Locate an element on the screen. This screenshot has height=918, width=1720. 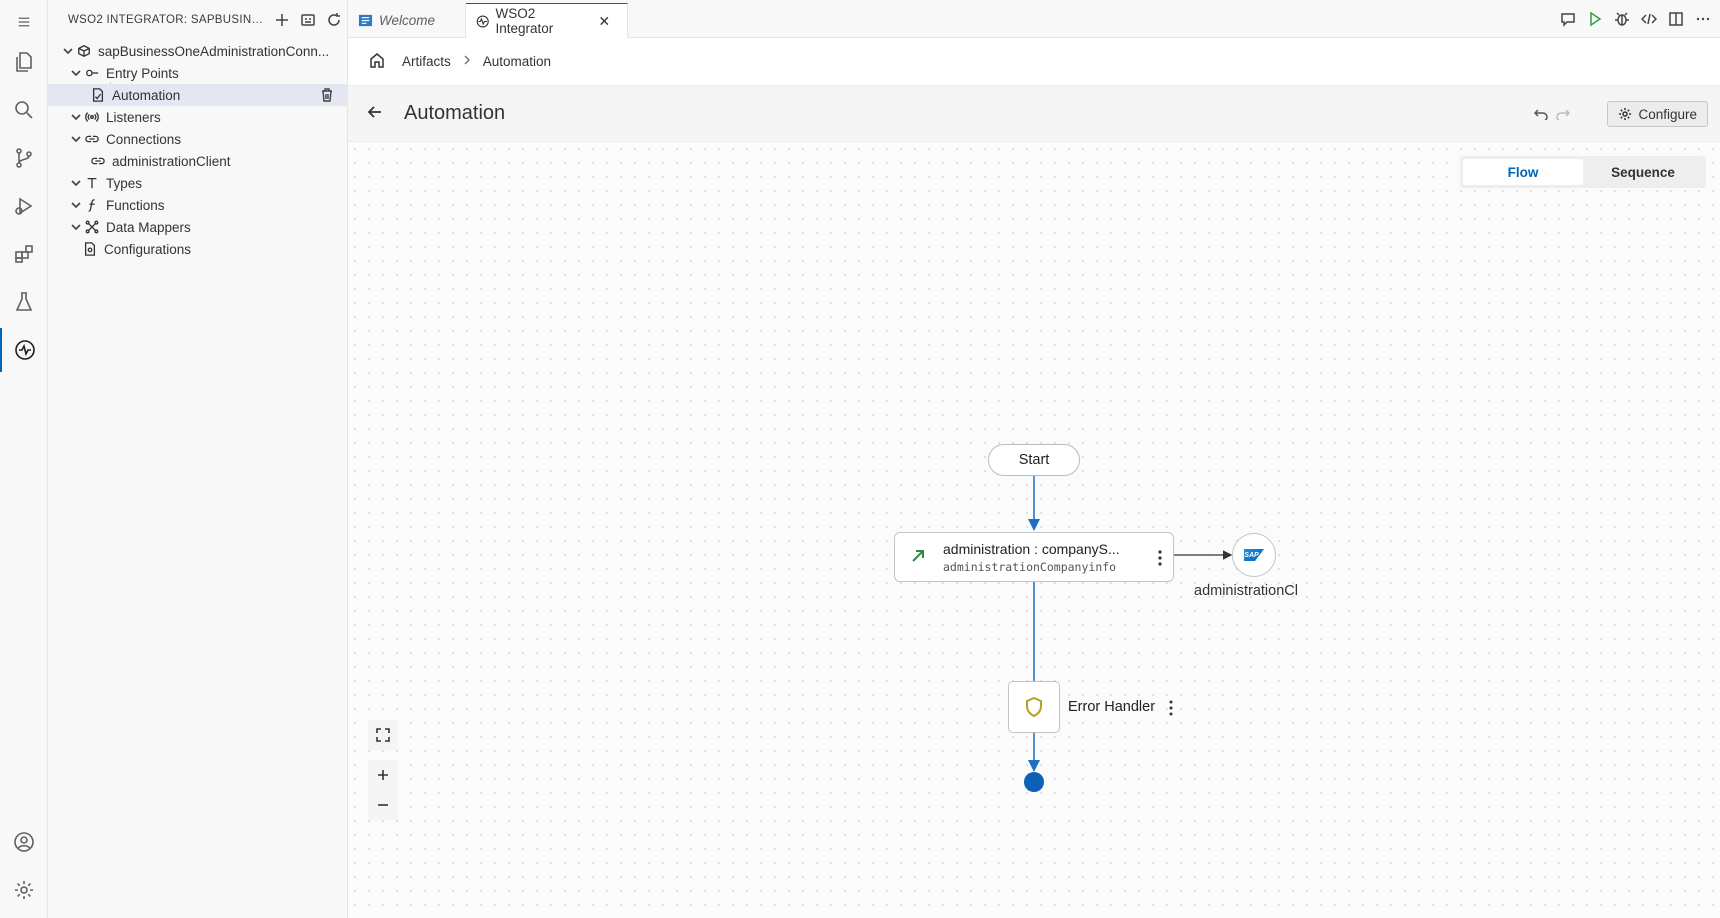
account-icon is located at coordinates (24, 842).